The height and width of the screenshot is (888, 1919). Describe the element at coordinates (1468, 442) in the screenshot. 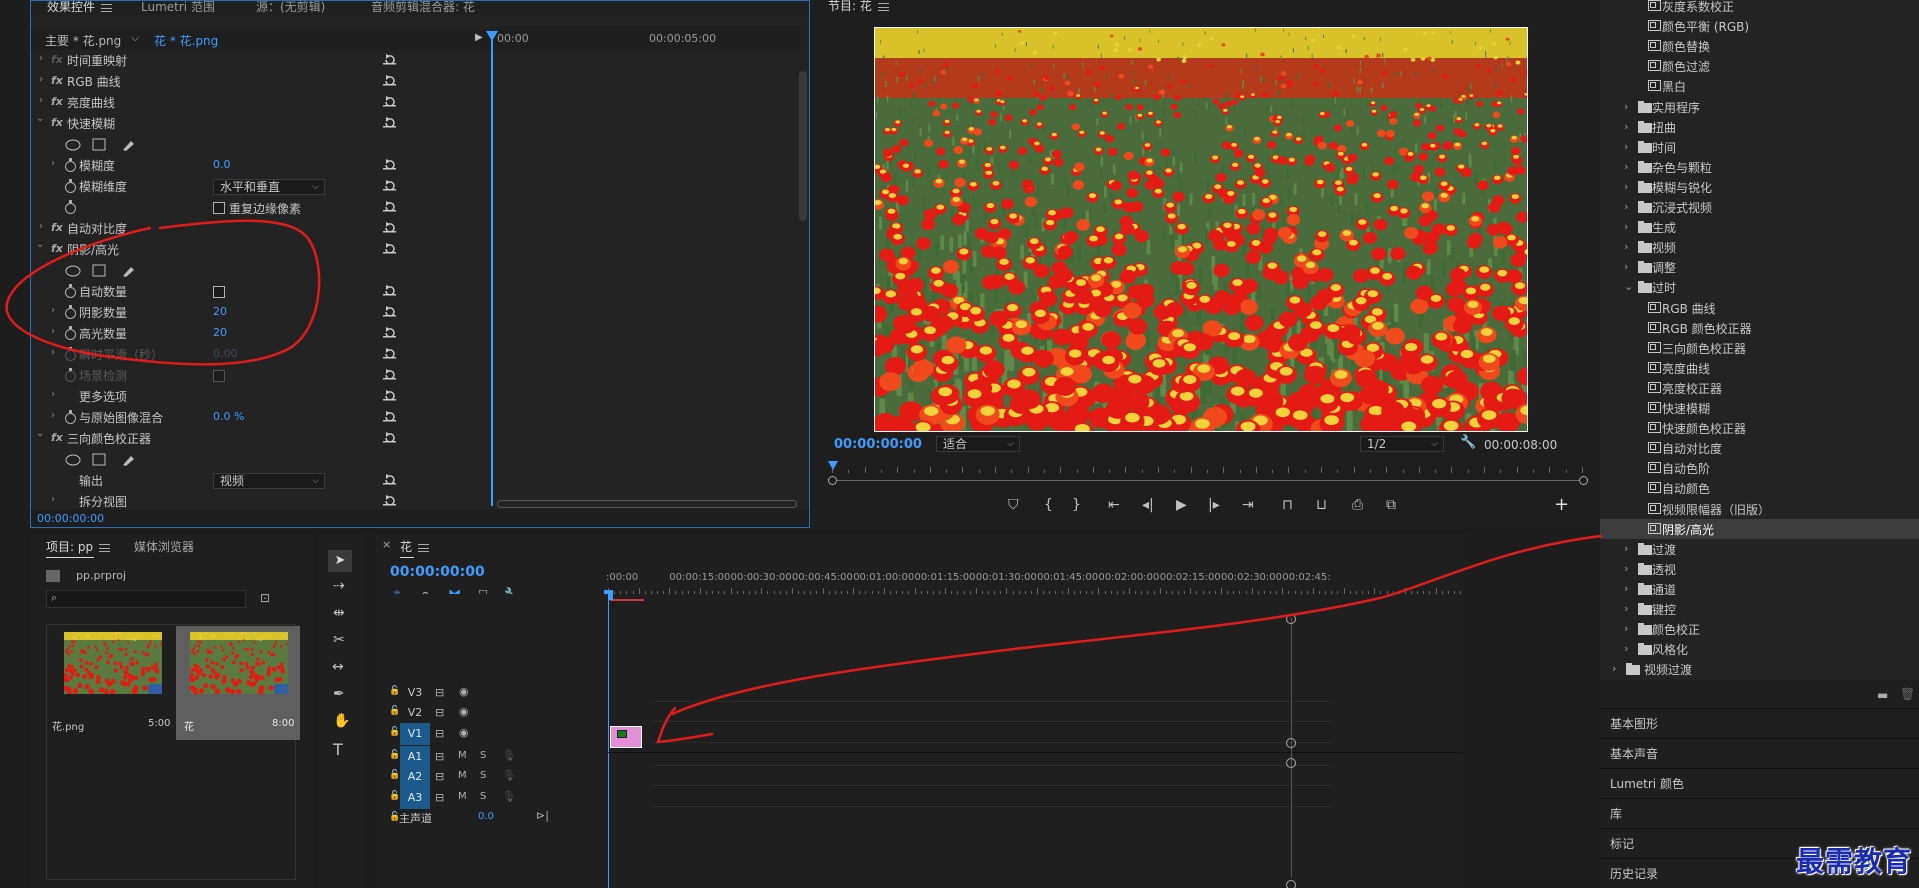

I see `wrench-icon: 🔧` at that location.